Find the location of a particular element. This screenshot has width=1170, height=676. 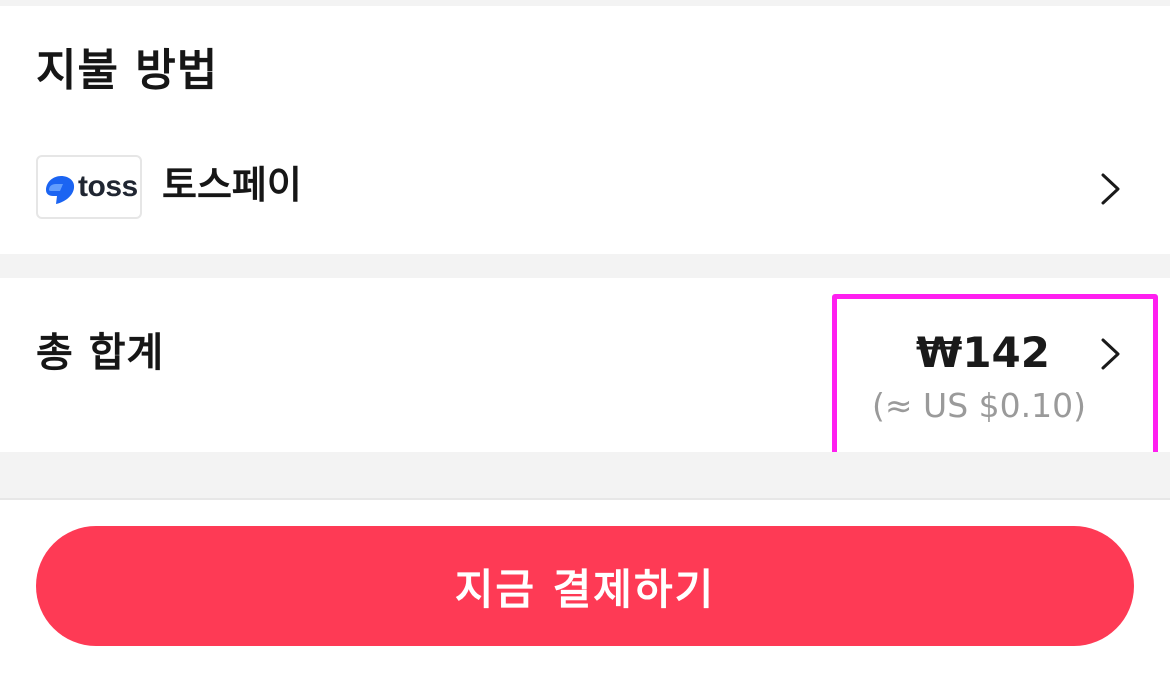

toss-logo: toss is located at coordinates (89, 187).